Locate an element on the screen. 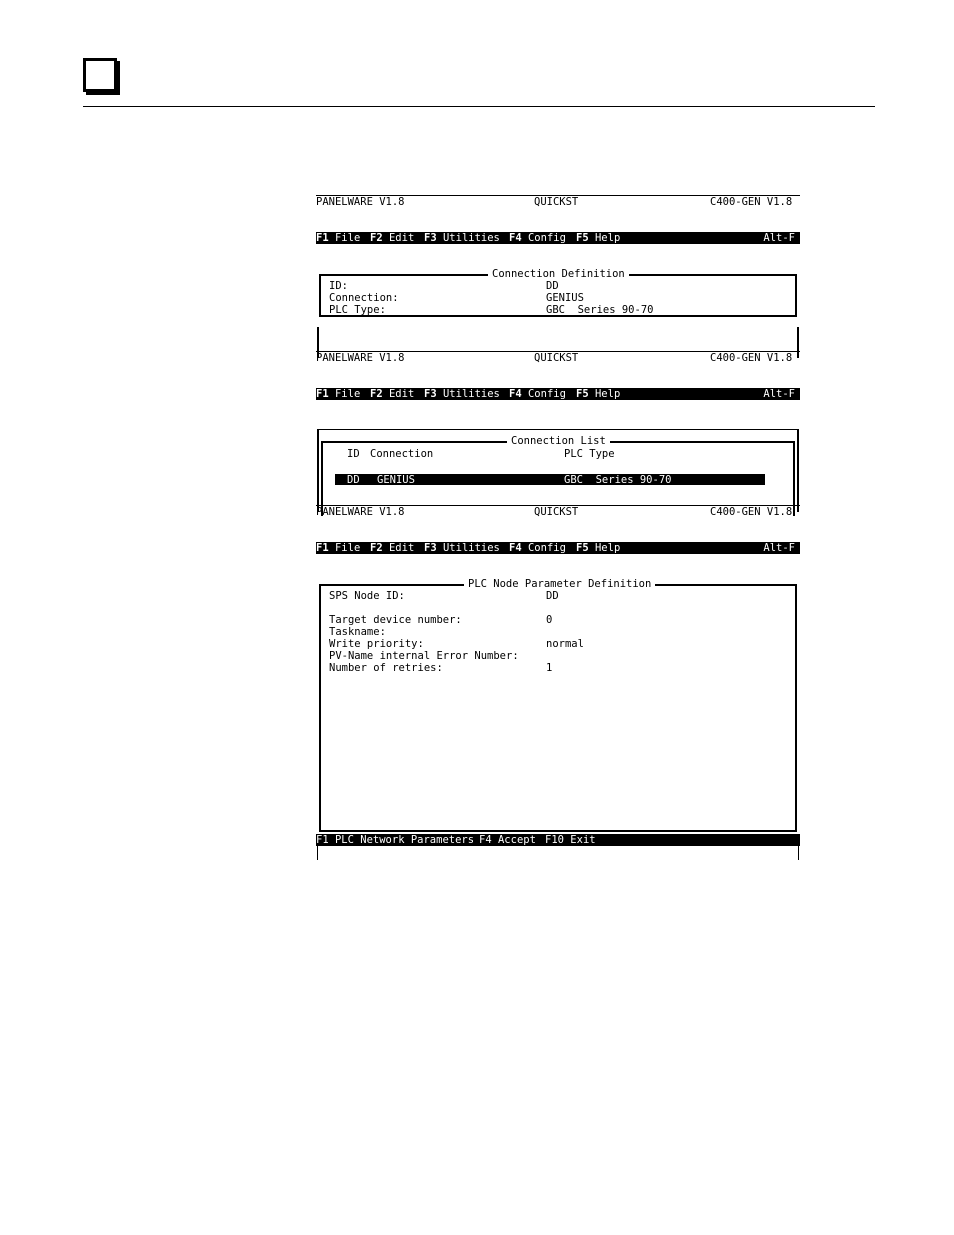 This screenshot has height=1235, width=954. list-header: ID Connection PLC Type is located at coordinates (567, 454).